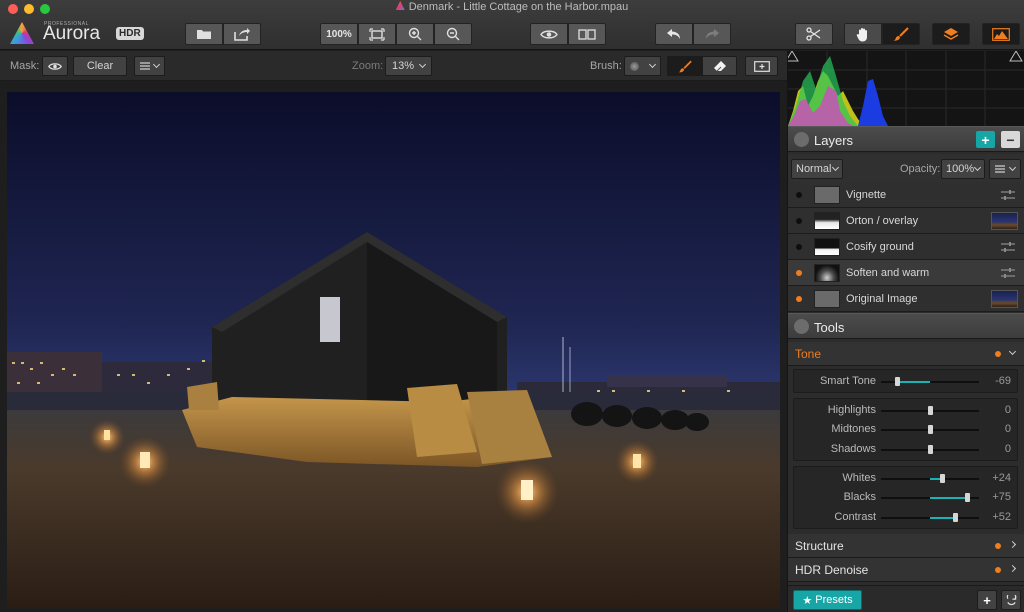 This screenshot has width=1024, height=612. I want to click on layer-row: Orton / overlay, so click(906, 221).